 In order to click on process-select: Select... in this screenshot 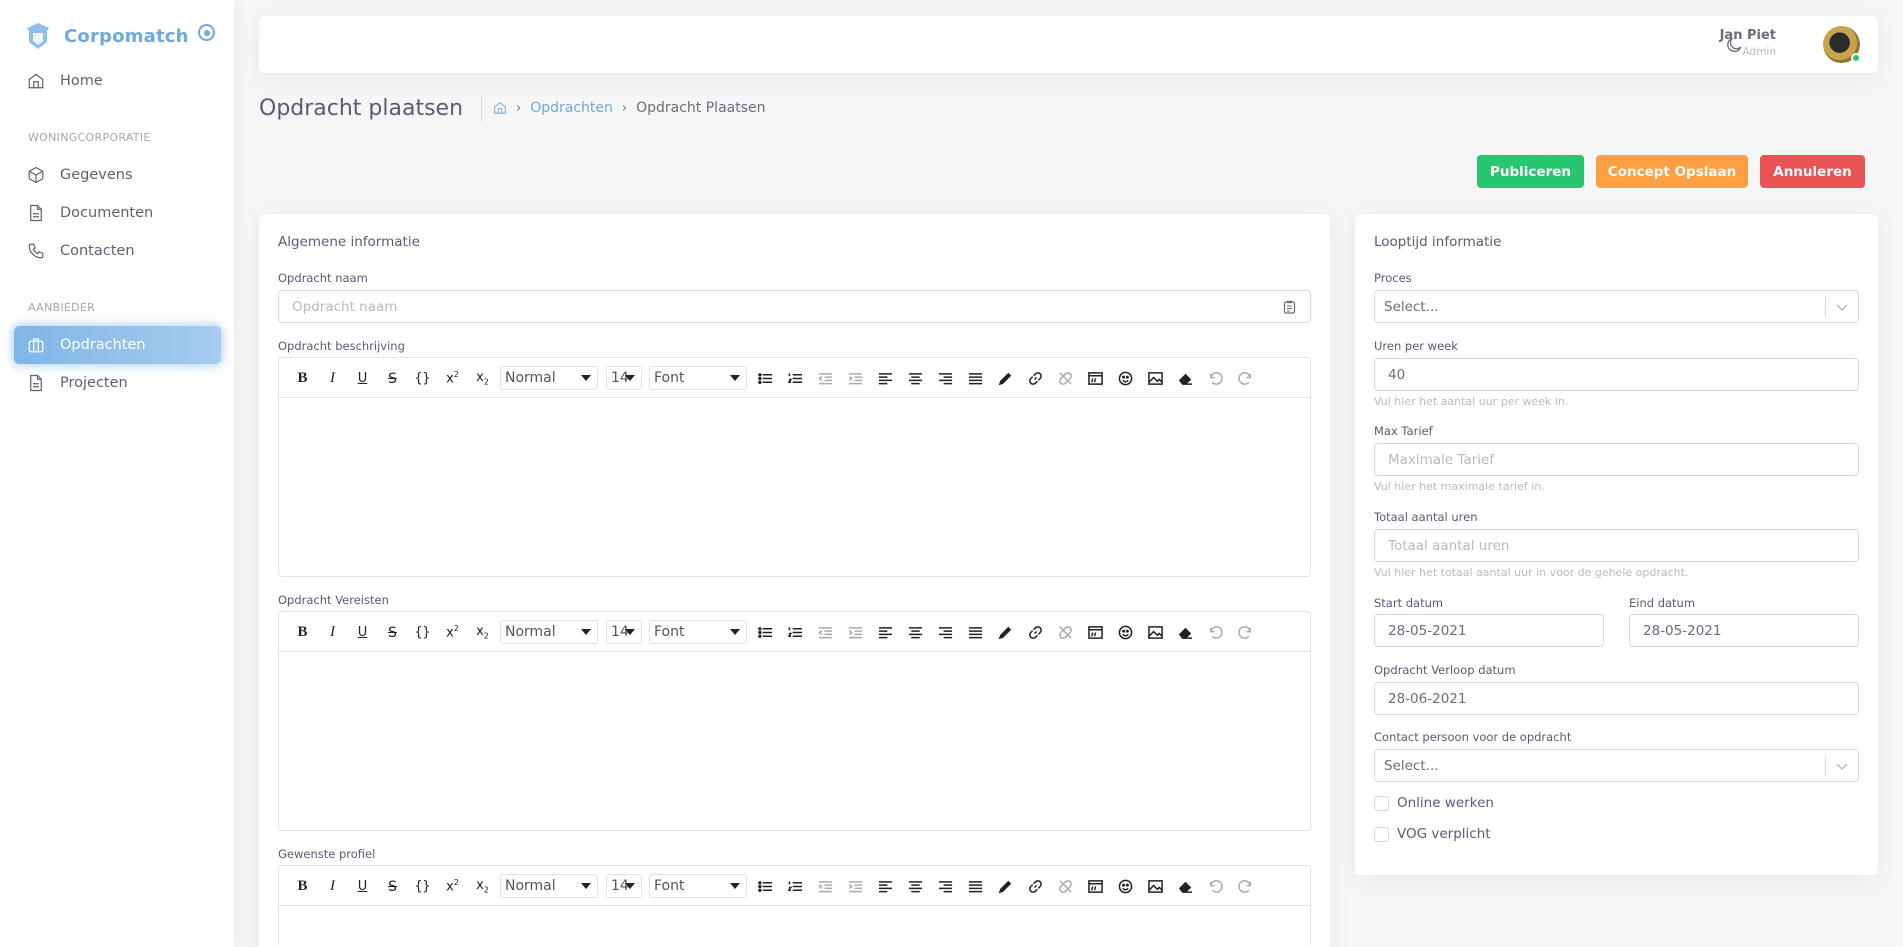, I will do `click(1616, 306)`.